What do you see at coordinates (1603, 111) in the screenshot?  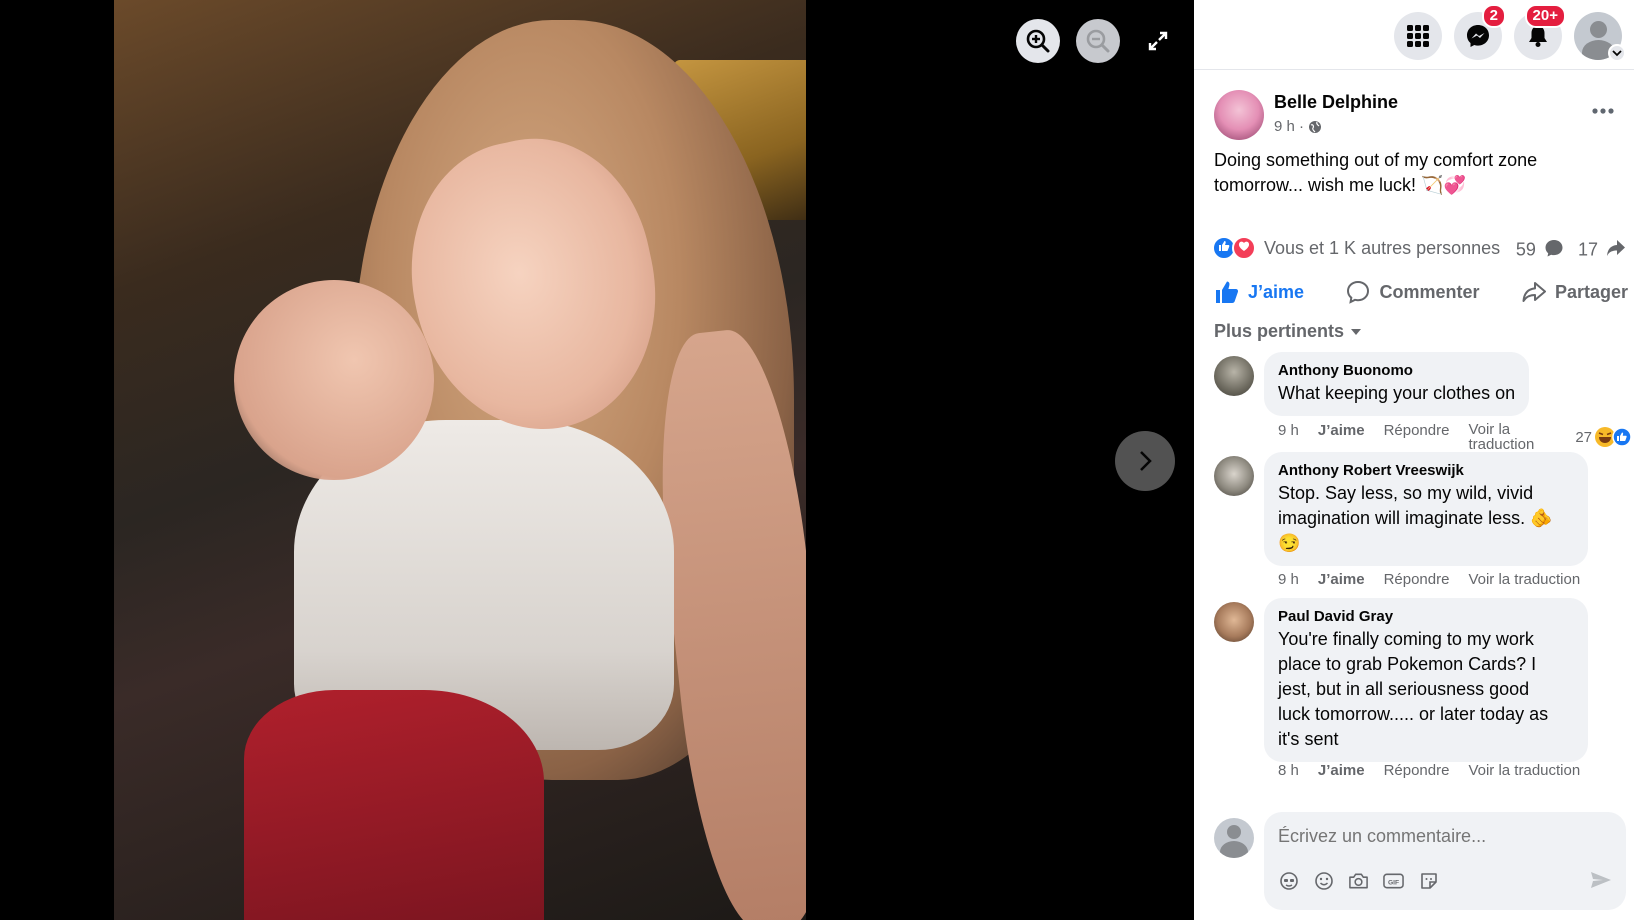 I see `more-icon` at bounding box center [1603, 111].